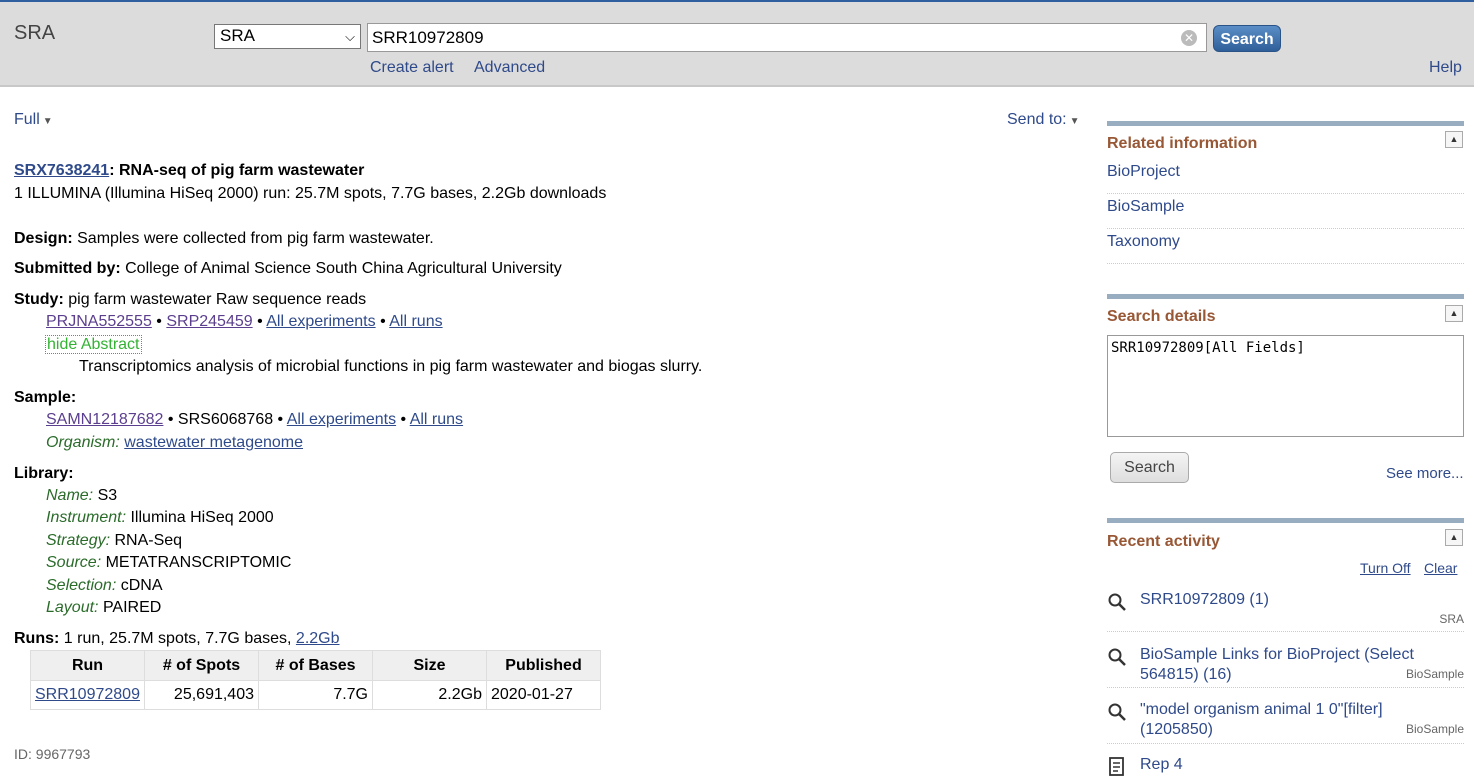  I want to click on library-strategy-row: Strategy: RNA-Seq, so click(114, 540).